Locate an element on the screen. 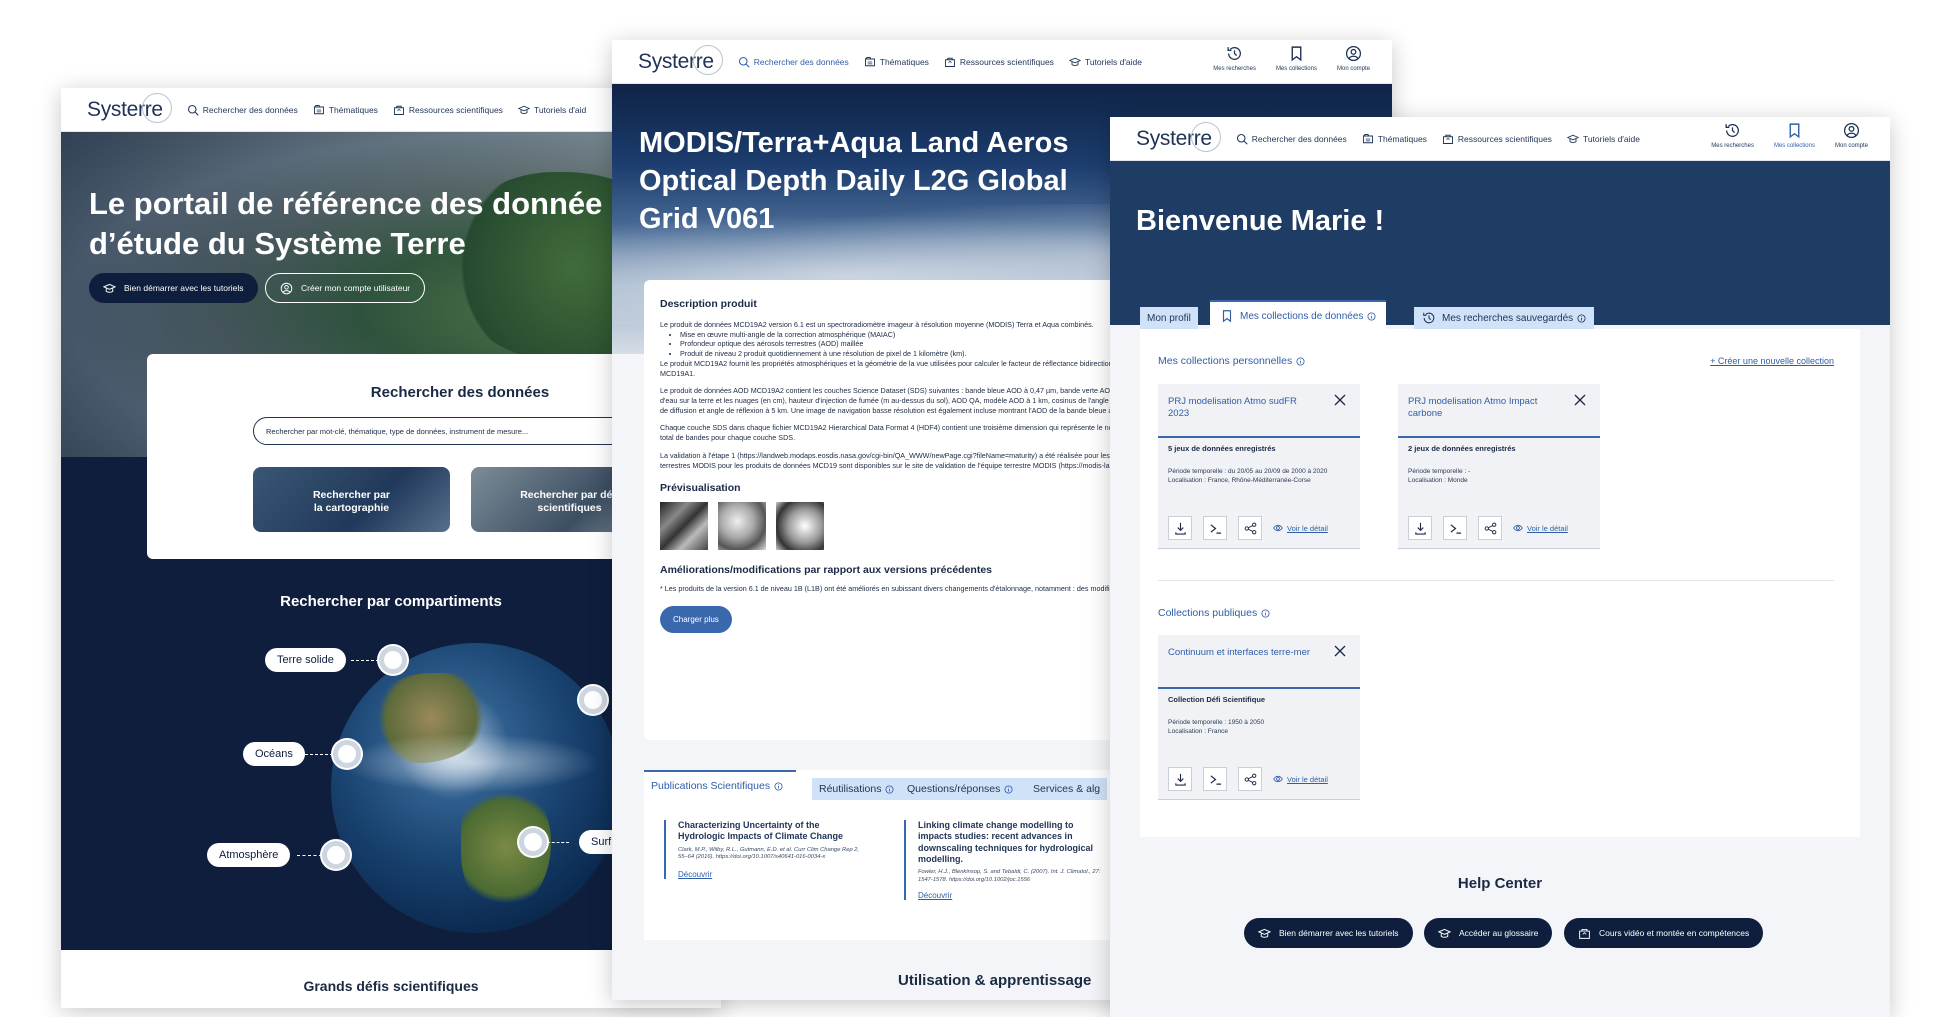  map-search-tile: Rechercher par la cartographie is located at coordinates (351, 499).